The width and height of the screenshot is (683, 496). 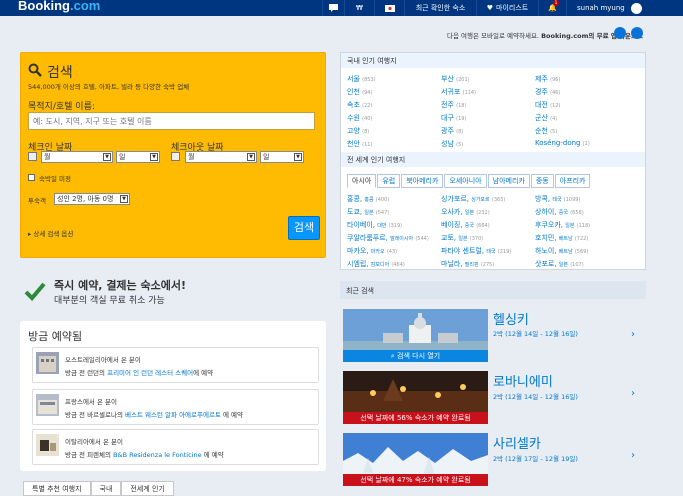 I want to click on search-subtitle: 544,000개 이상의 호텔, 아파트, 빌라 등 다양한 숙박 업체, so click(x=109, y=87).